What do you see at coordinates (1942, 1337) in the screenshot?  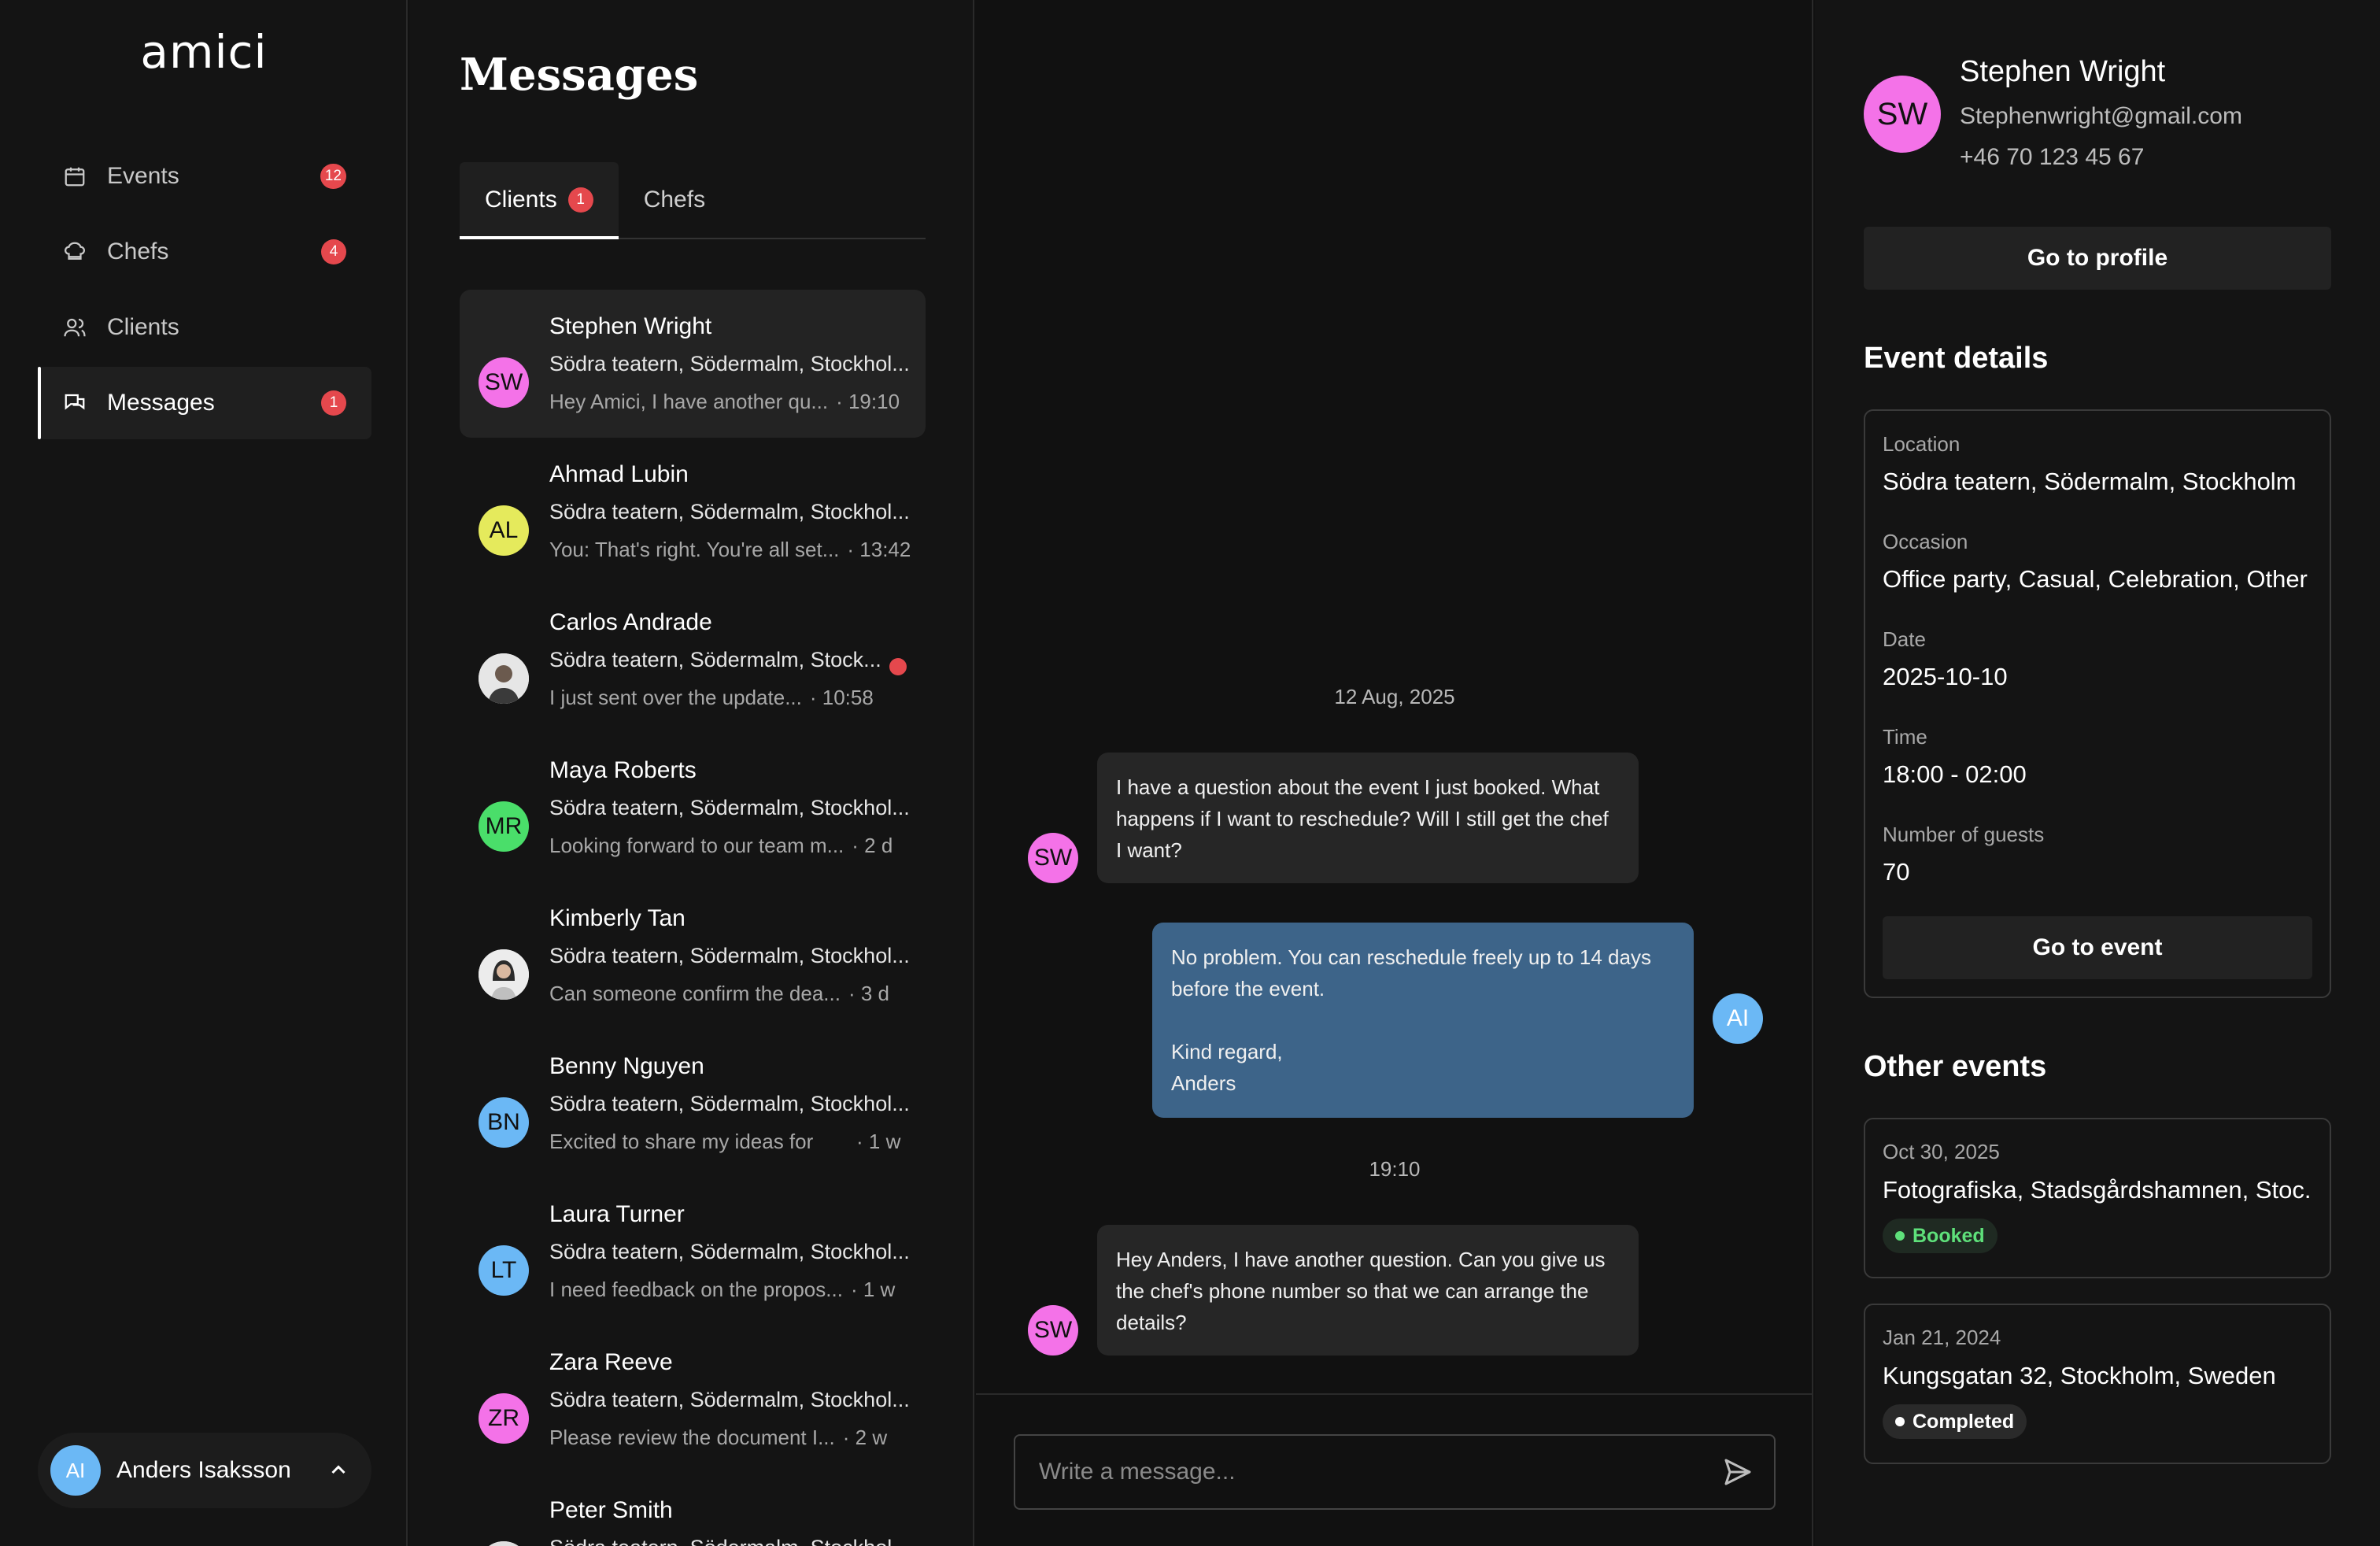 I see `event-date: Jan 21, 2024` at bounding box center [1942, 1337].